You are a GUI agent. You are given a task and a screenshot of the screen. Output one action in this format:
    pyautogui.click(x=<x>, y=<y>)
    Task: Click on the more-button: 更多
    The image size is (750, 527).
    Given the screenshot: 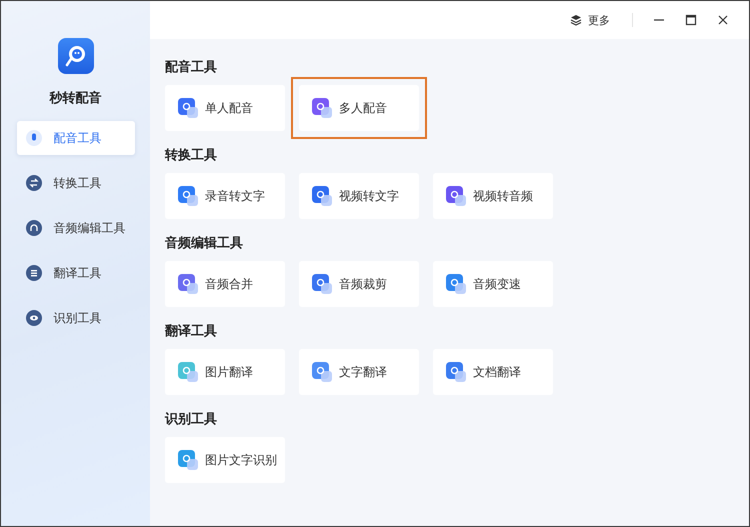 What is the action you would take?
    pyautogui.click(x=590, y=20)
    